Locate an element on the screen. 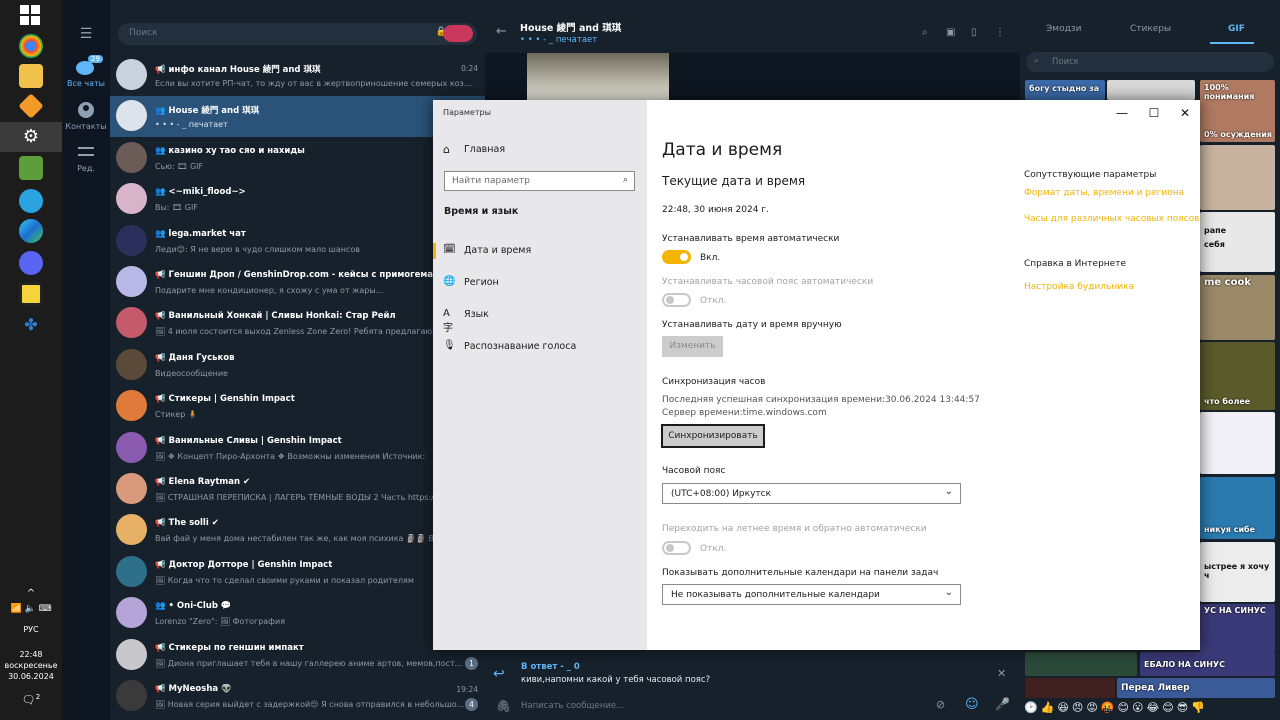 Image resolution: width=1280 pixels, height=720 pixels. chat-search-input: Поиск 🔒 is located at coordinates (297, 34).